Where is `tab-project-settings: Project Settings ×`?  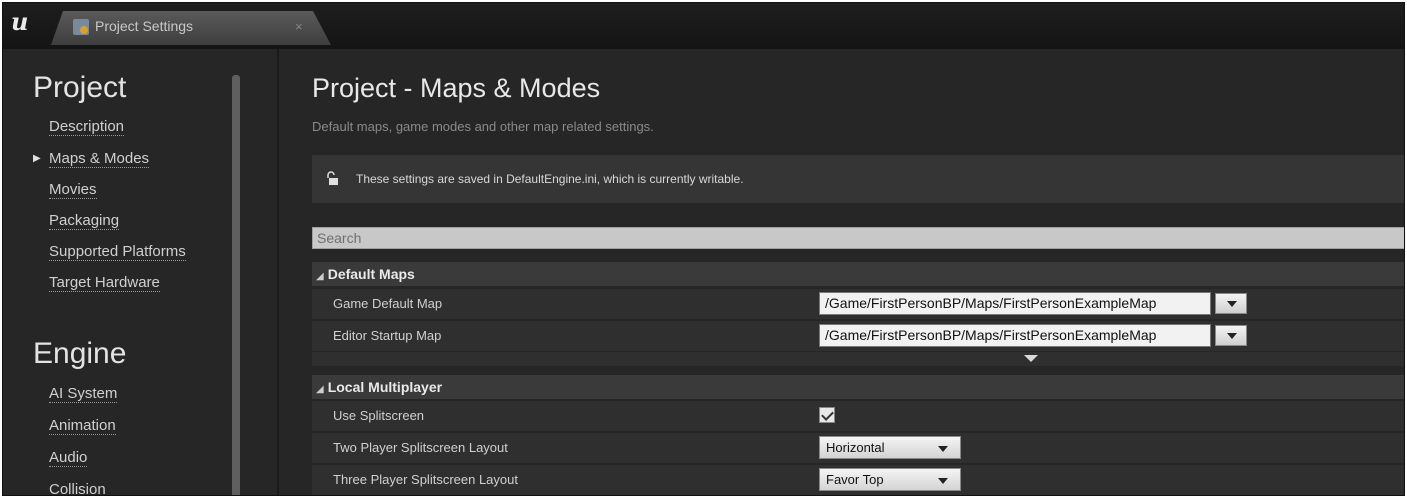
tab-project-settings: Project Settings × is located at coordinates (191, 28).